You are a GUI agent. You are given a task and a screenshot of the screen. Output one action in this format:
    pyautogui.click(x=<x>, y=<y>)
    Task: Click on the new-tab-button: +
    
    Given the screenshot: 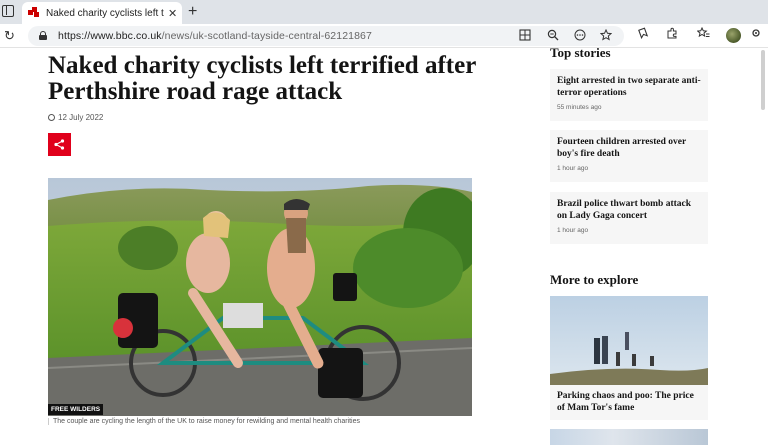 What is the action you would take?
    pyautogui.click(x=192, y=12)
    